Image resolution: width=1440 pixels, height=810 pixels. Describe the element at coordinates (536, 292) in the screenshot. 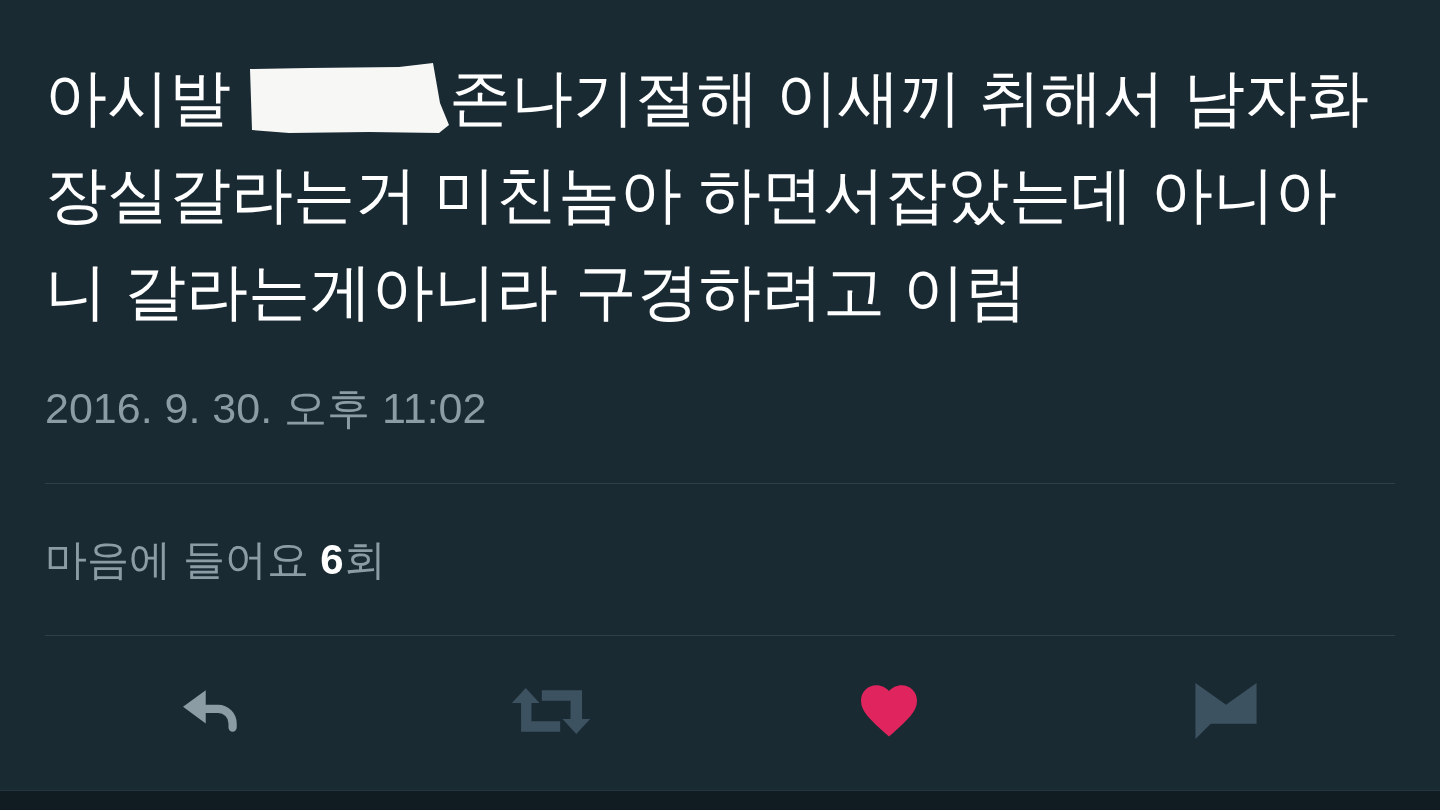

I see `tweet-text: 니 갈라는게아니라 구경하려고 이럼` at that location.